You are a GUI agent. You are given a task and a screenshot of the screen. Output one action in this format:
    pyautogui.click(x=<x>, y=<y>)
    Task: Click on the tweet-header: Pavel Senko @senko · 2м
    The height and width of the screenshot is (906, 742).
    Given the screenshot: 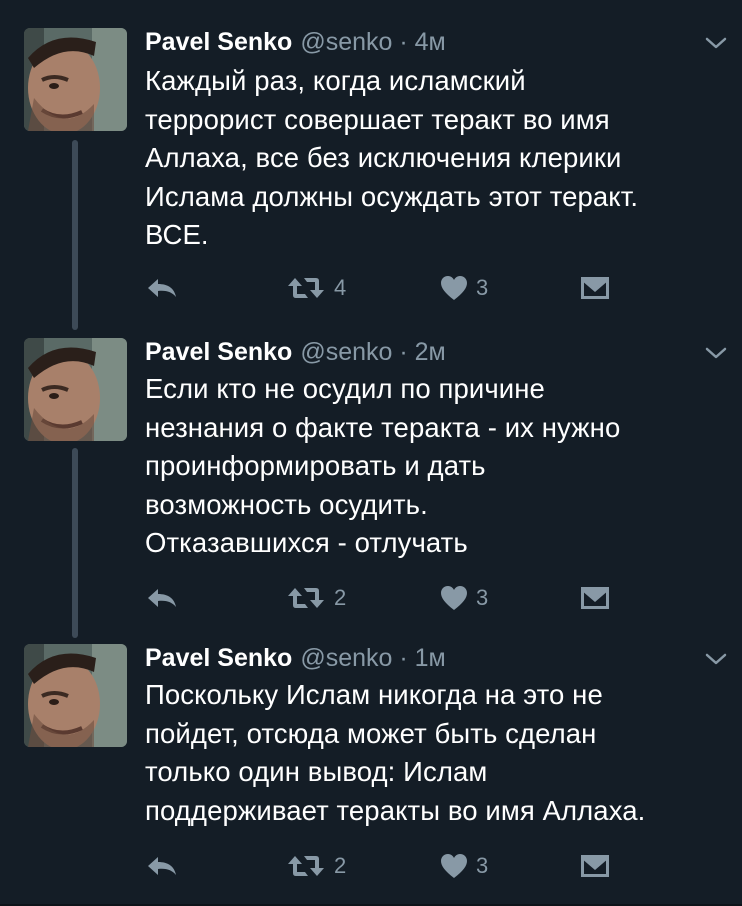 What is the action you would take?
    pyautogui.click(x=295, y=352)
    